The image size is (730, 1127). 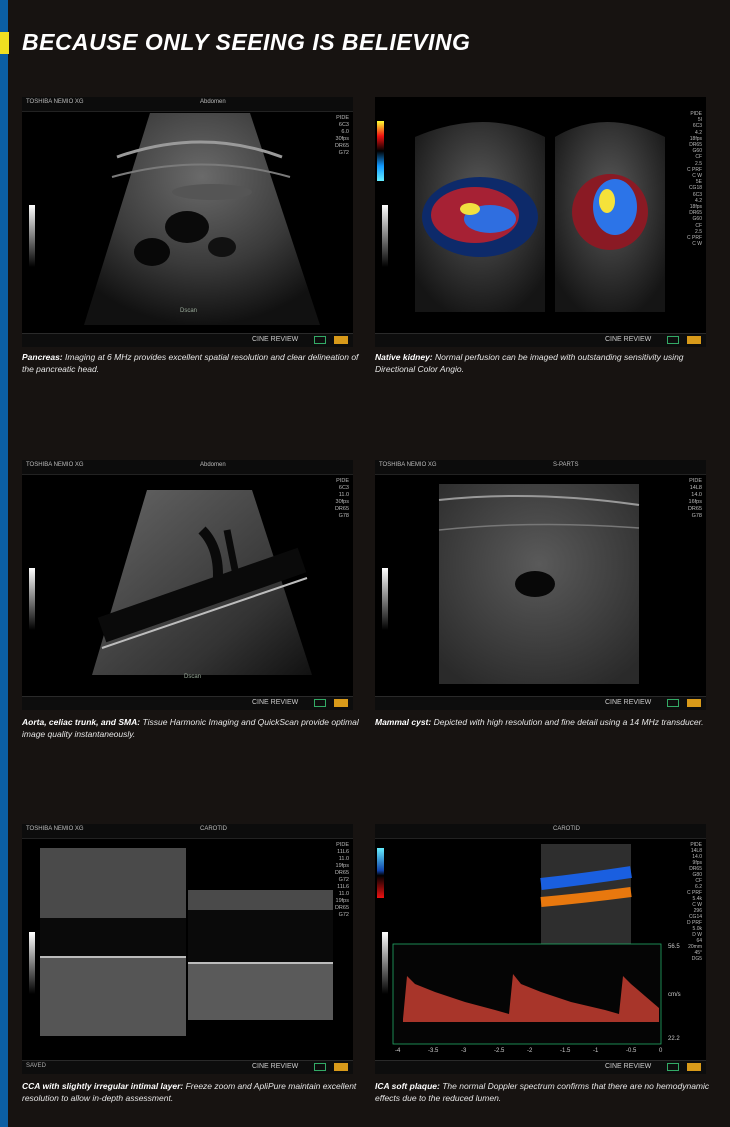 What do you see at coordinates (202, 582) in the screenshot?
I see `aorta-scan` at bounding box center [202, 582].